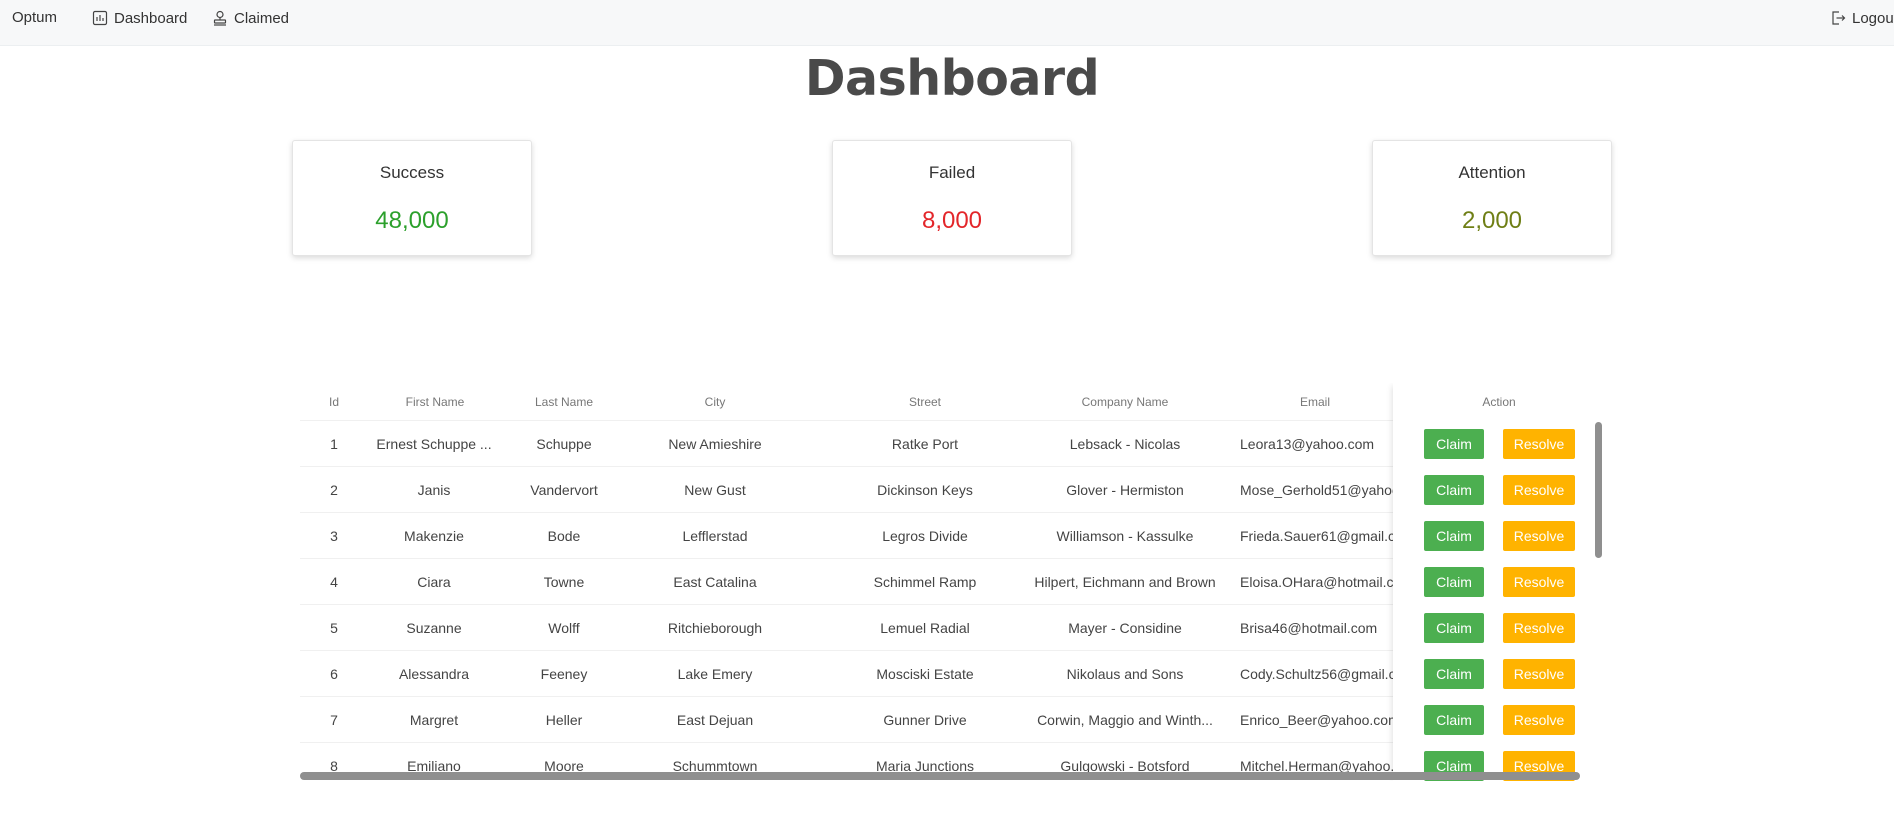 The image size is (1894, 827). Describe the element at coordinates (412, 172) in the screenshot. I see `success-label: Success` at that location.